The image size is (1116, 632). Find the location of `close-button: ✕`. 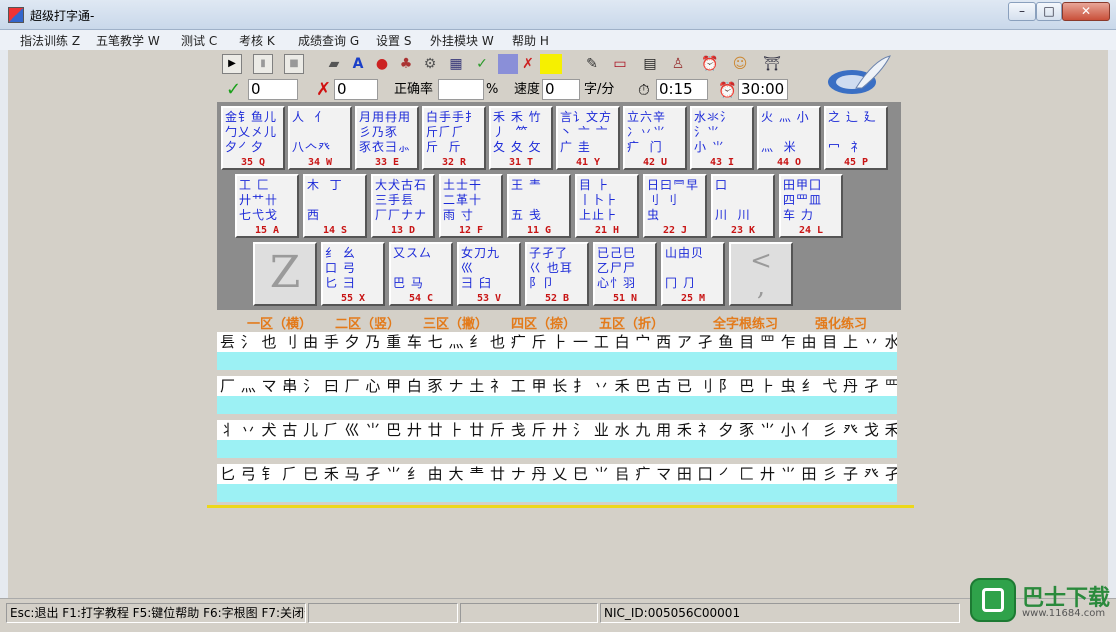

close-button: ✕ is located at coordinates (1086, 11).